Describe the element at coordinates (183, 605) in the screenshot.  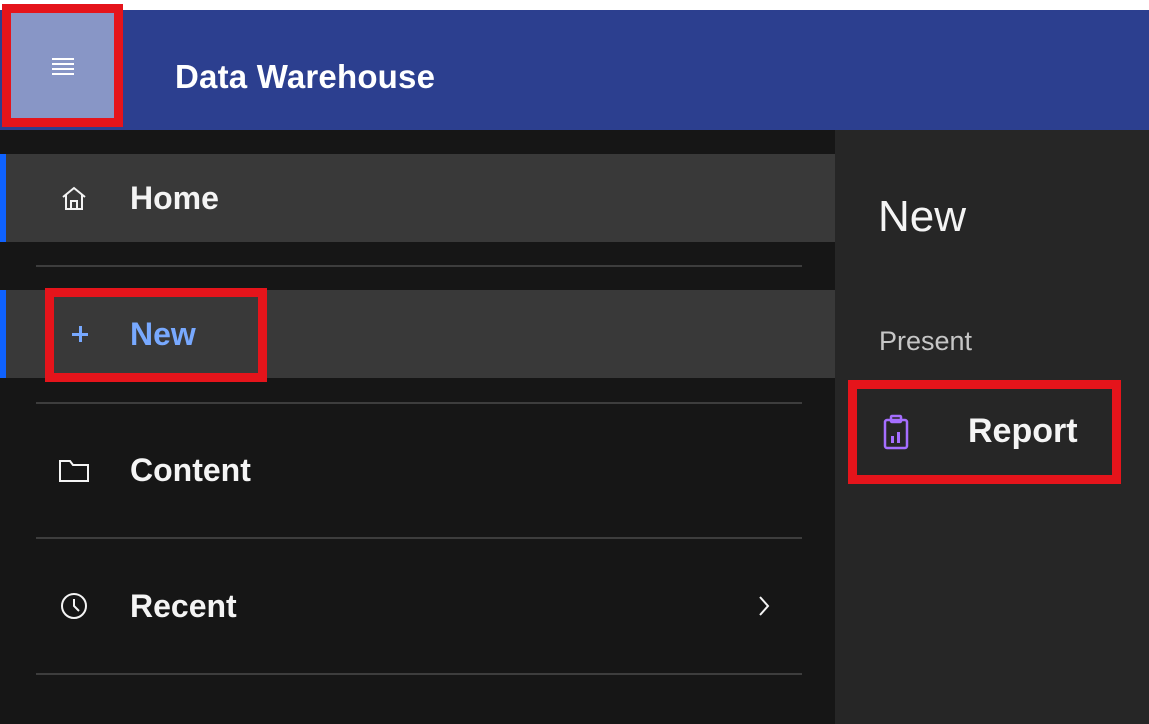
I see `nav-item-label: Recent` at that location.